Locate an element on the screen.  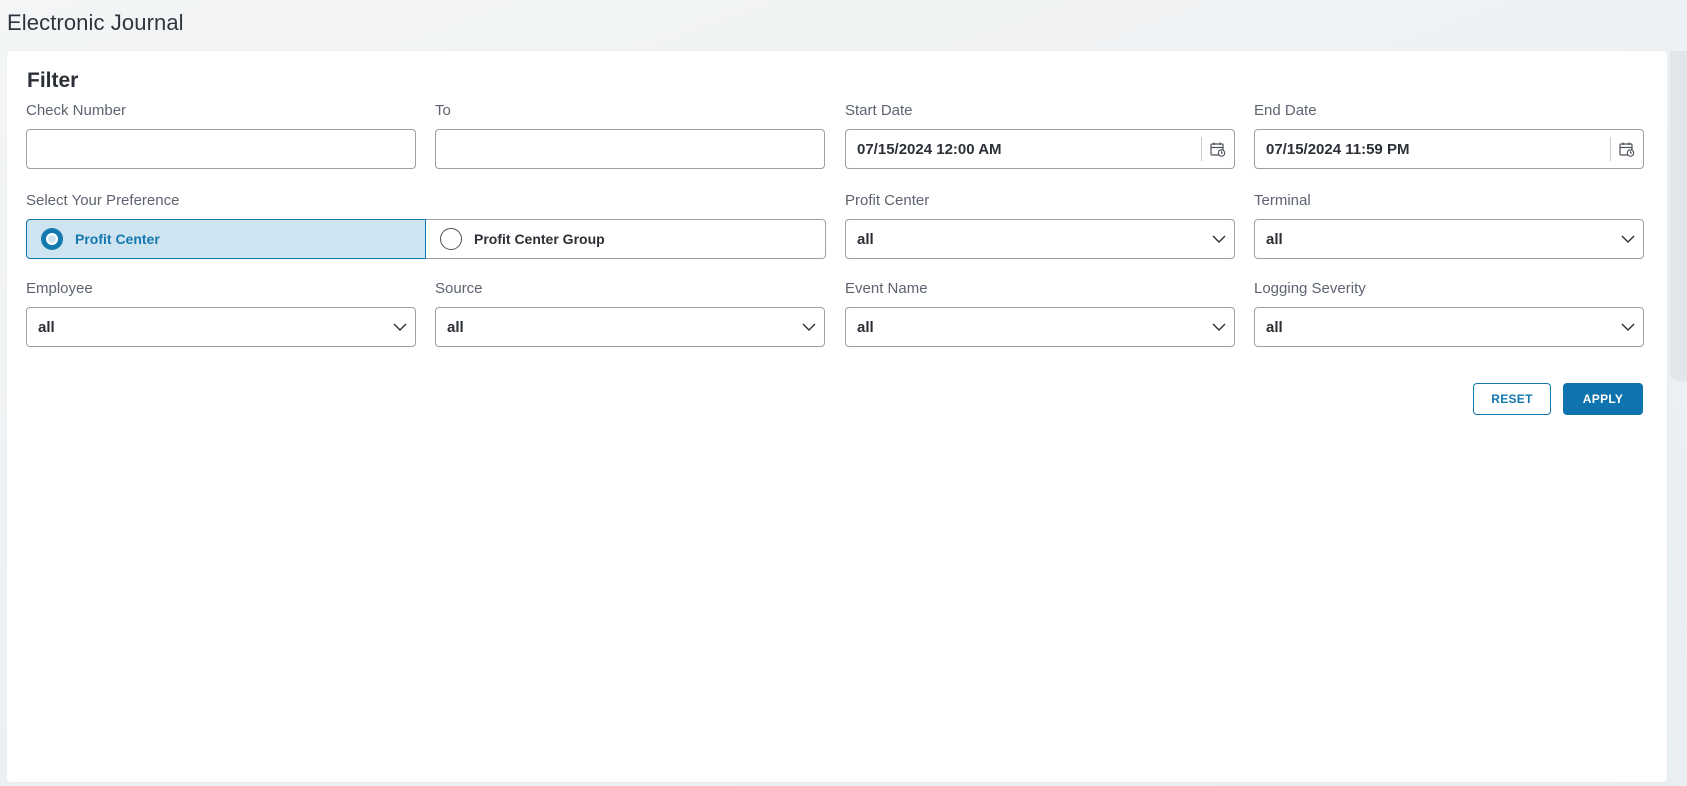
start-date-field: Start Date 07/15/2024 12:00 AM is located at coordinates (1040, 135).